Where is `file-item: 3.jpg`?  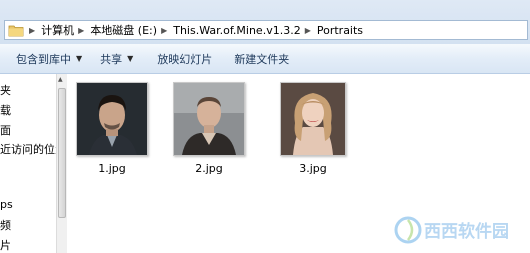
file-item: 3.jpg is located at coordinates (313, 128).